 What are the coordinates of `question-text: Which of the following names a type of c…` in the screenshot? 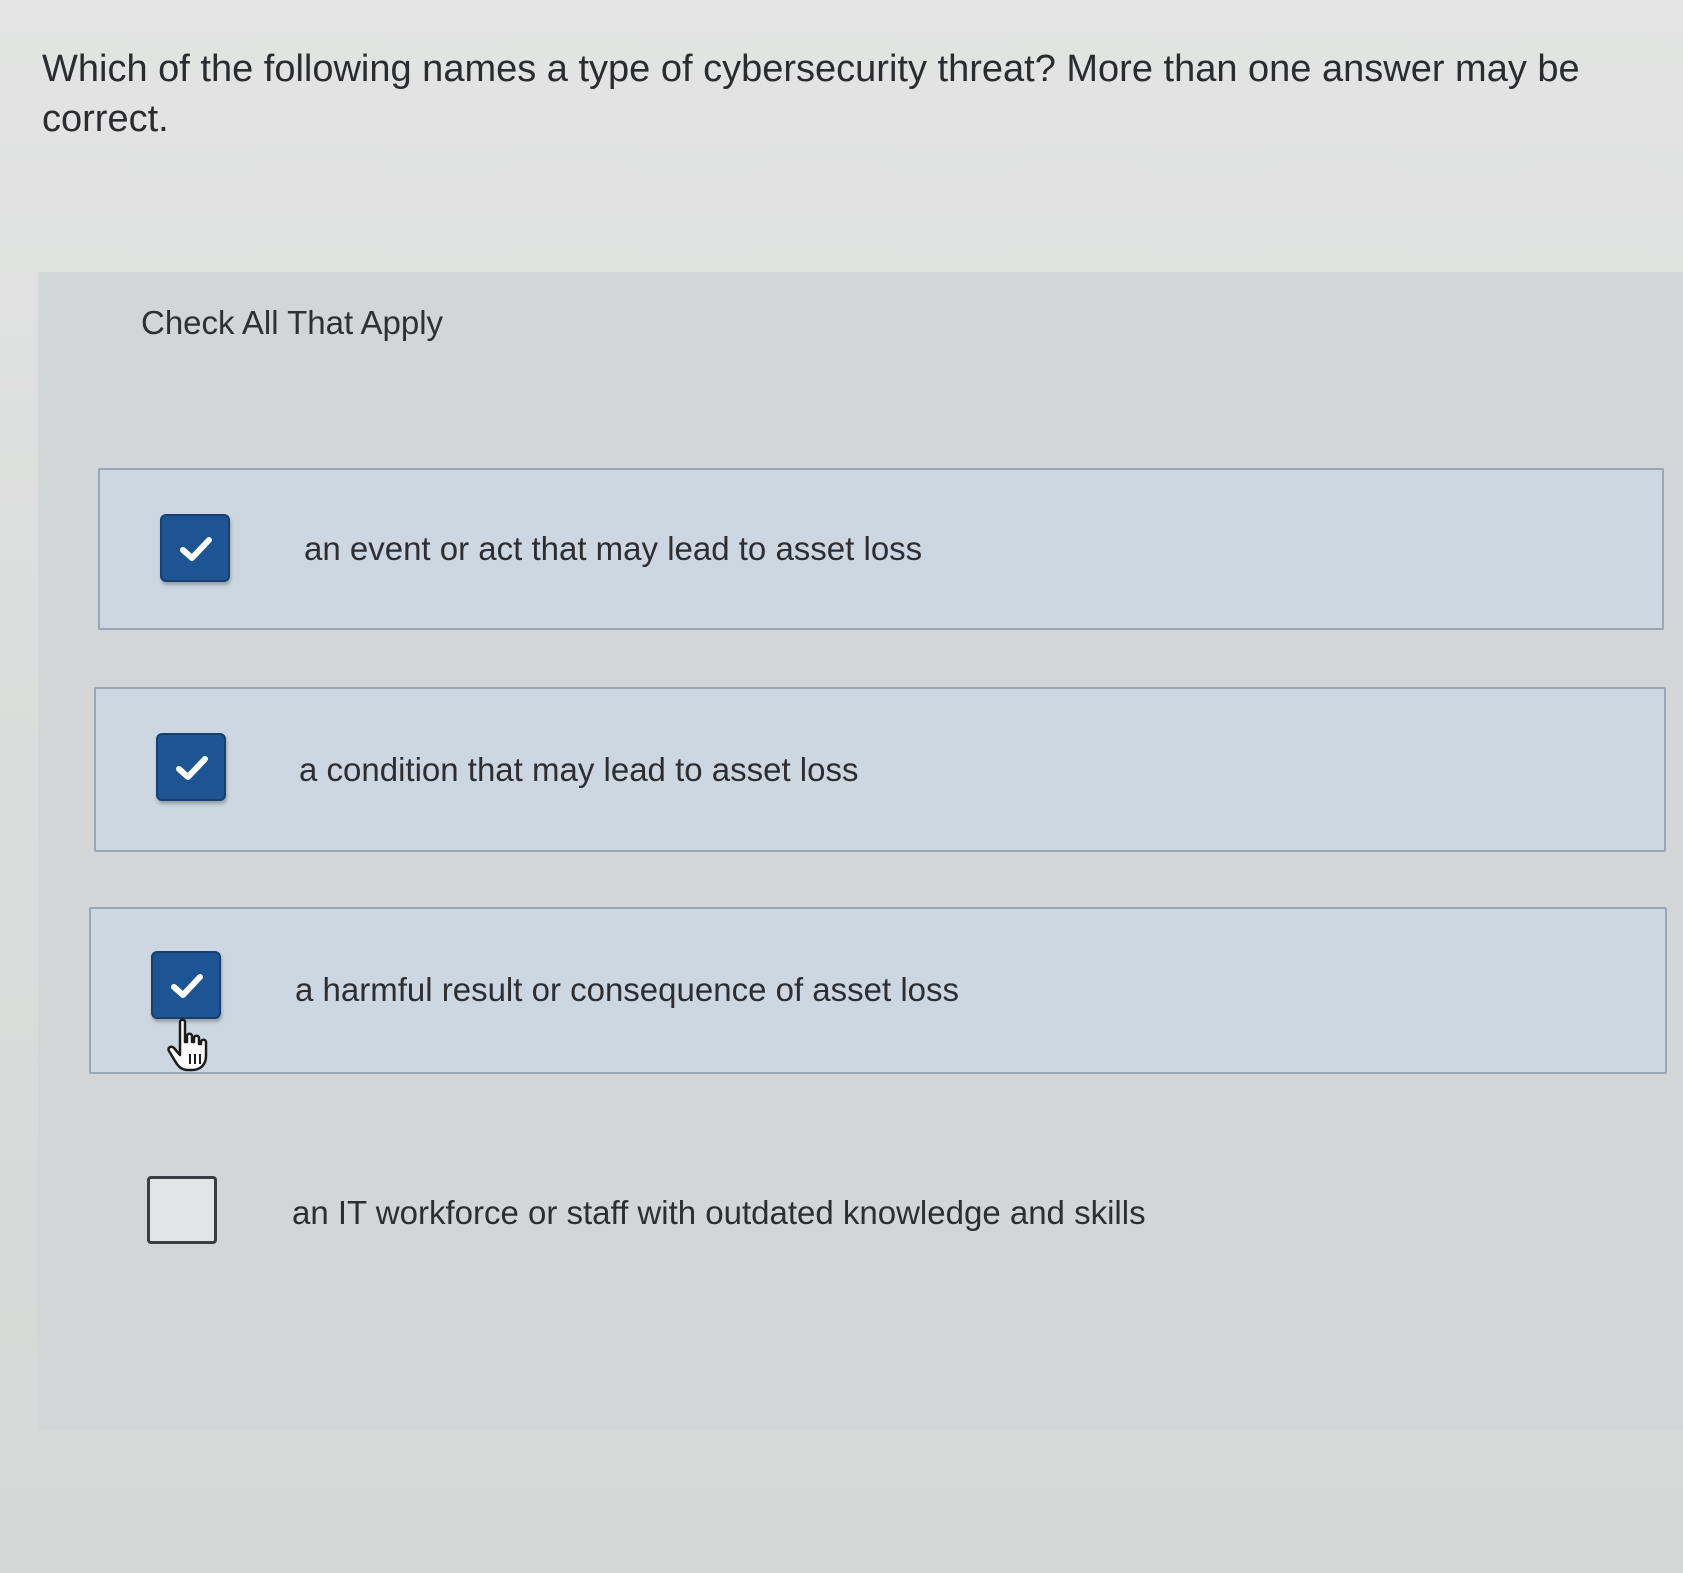 It's located at (811, 94).